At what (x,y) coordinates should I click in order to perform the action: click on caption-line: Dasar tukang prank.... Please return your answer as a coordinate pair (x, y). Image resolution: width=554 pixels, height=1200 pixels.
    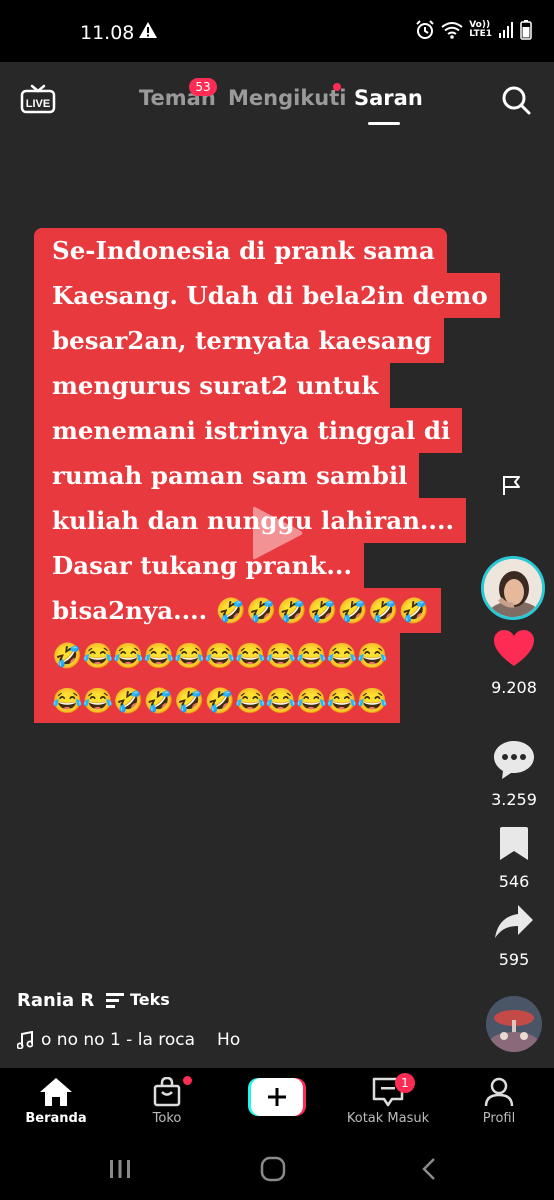
    Looking at the image, I should click on (199, 565).